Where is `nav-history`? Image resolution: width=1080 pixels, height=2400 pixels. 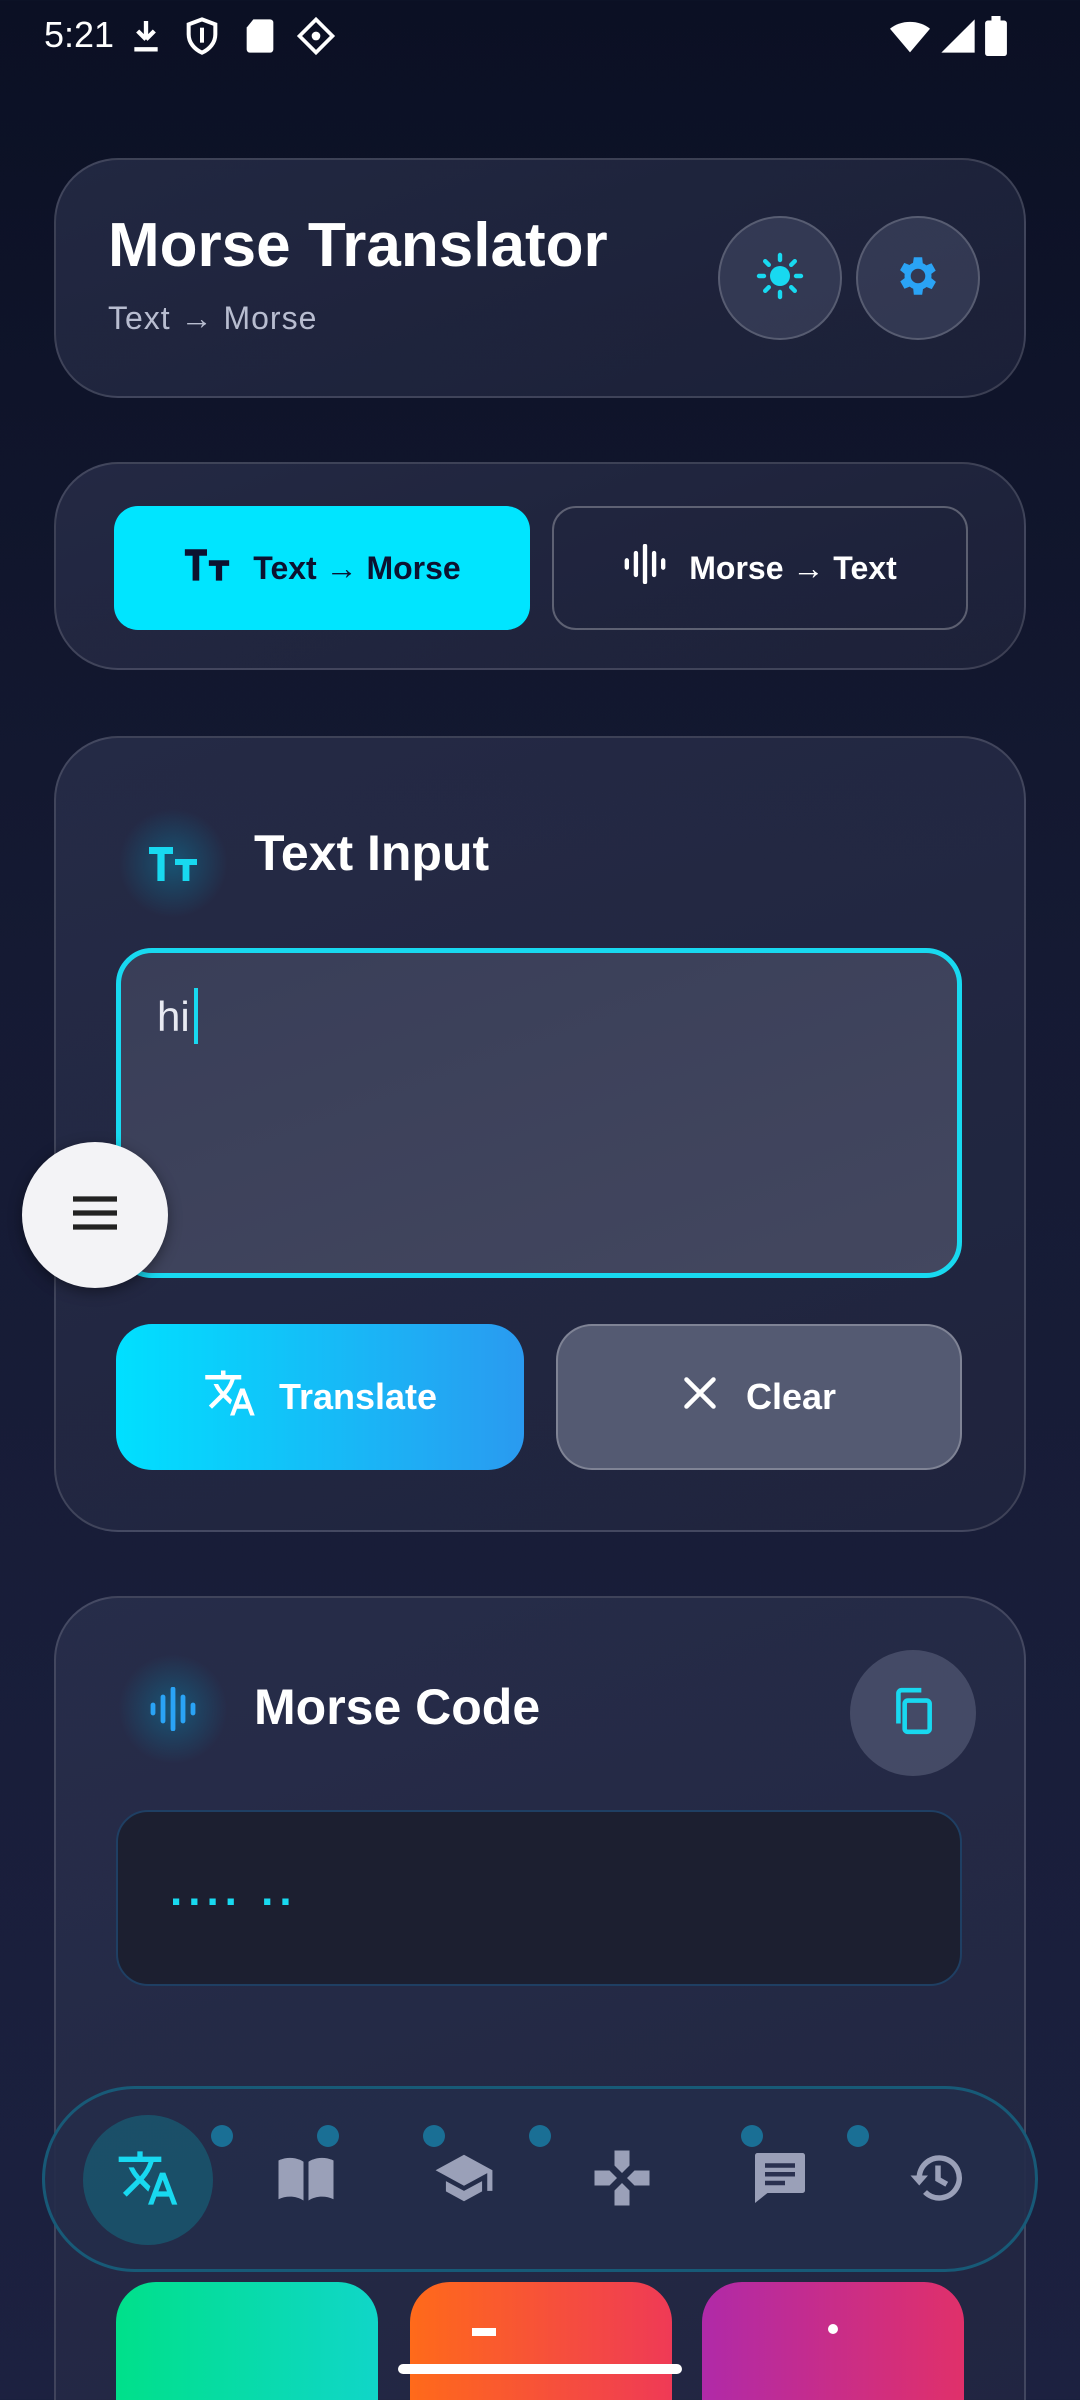 nav-history is located at coordinates (938, 2180).